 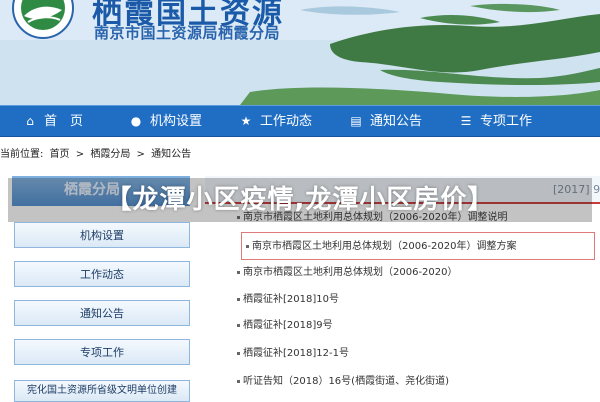 I want to click on home-icon: ⌂, so click(x=30, y=121).